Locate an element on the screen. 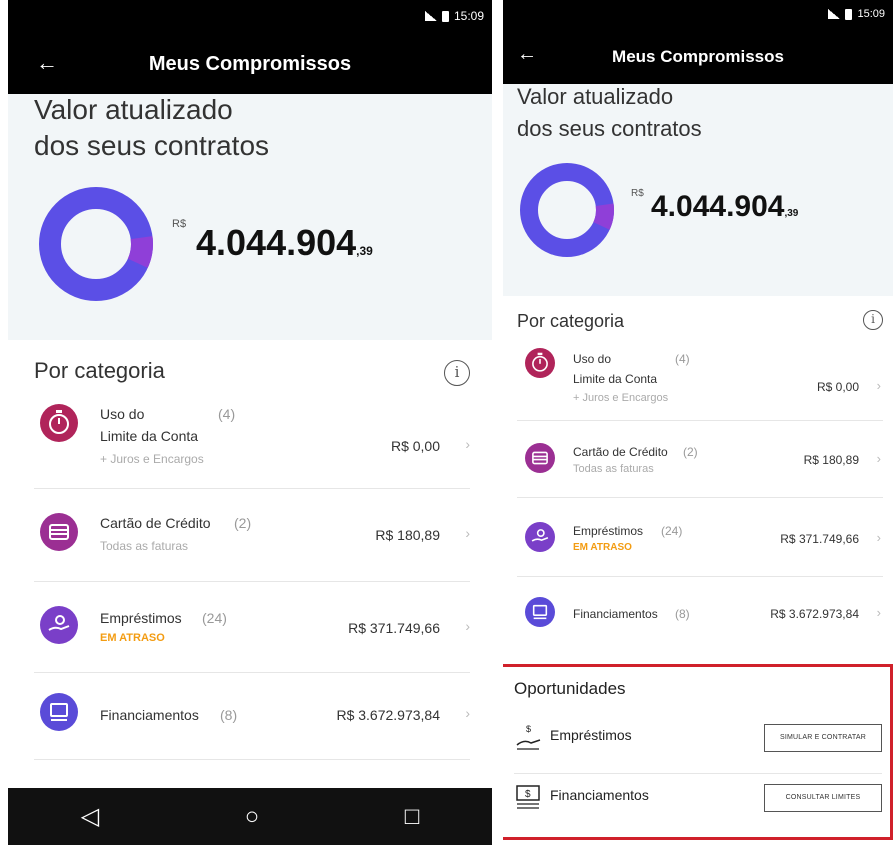 This screenshot has width=893, height=845. banknote-outline-icon: $ is located at coordinates (529, 799).